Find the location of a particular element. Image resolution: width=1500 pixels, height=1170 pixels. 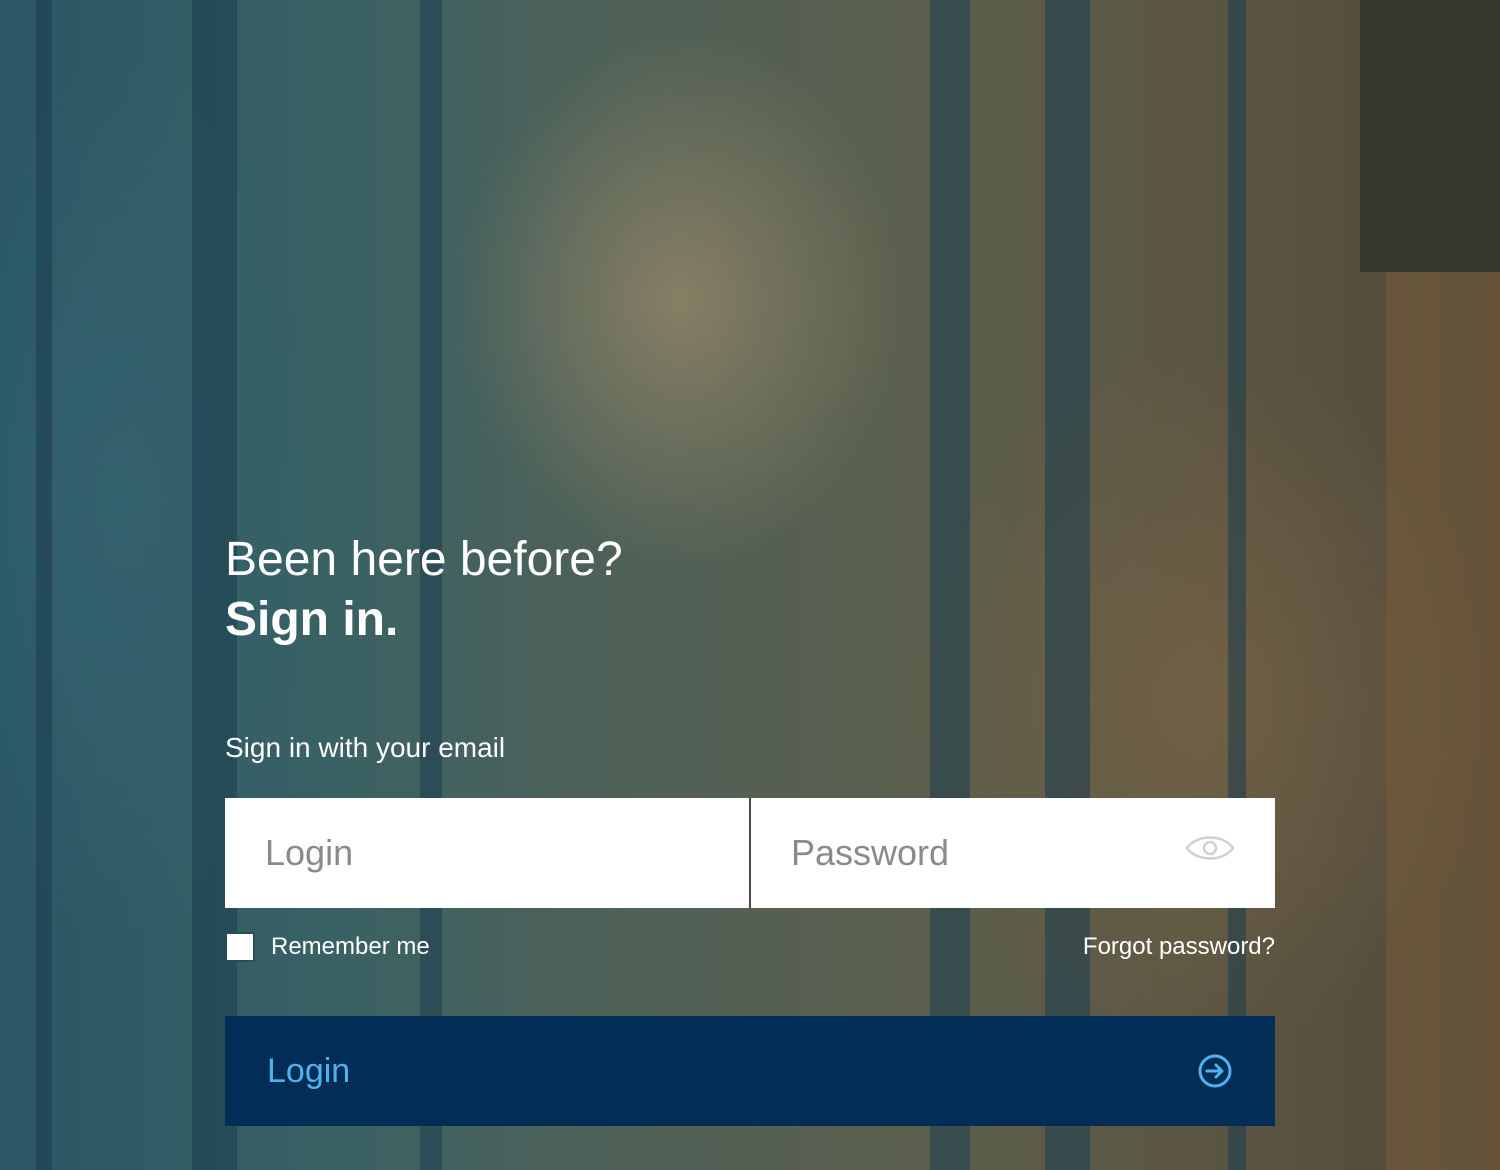

login-button: Login is located at coordinates (750, 1071).